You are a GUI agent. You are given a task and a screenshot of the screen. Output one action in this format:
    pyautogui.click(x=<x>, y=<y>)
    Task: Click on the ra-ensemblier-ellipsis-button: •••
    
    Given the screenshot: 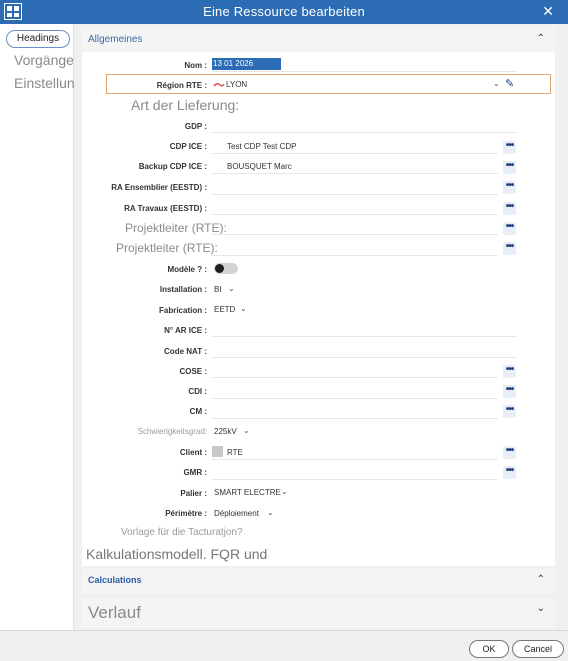 What is the action you would take?
    pyautogui.click(x=509, y=187)
    